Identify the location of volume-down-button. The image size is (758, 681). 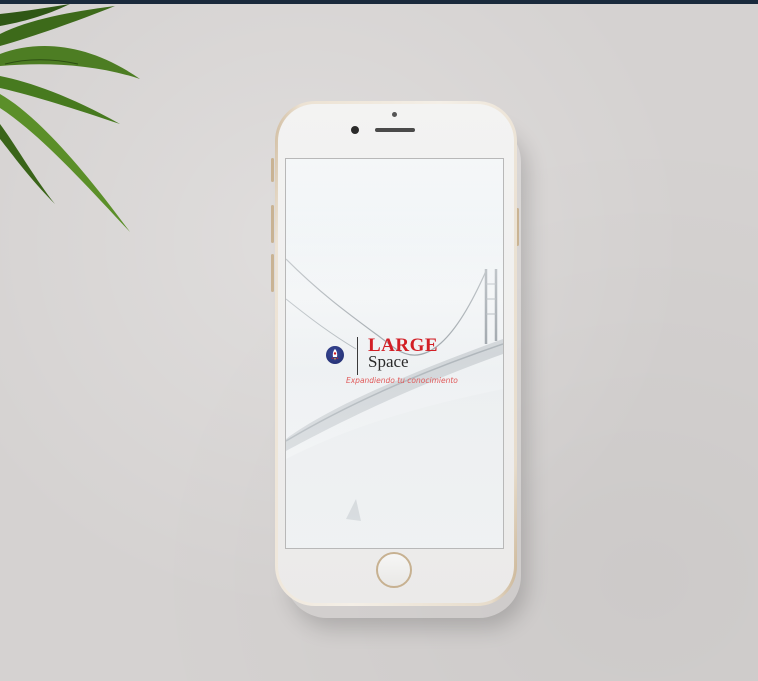
(272, 273).